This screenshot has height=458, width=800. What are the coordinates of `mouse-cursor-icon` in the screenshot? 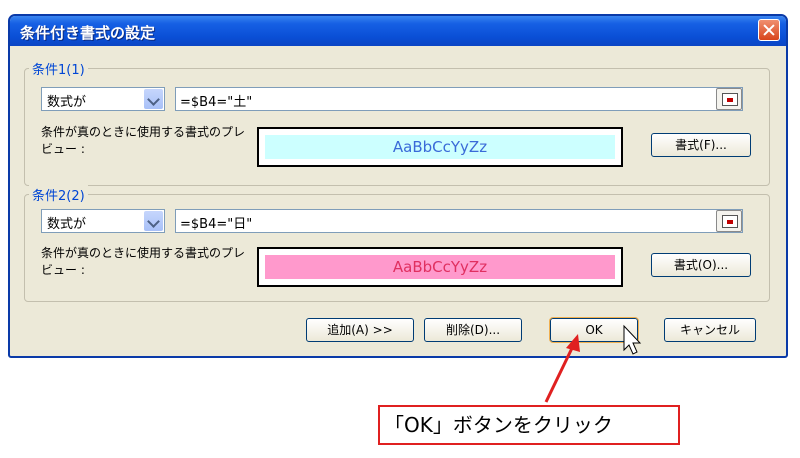 It's located at (632, 339).